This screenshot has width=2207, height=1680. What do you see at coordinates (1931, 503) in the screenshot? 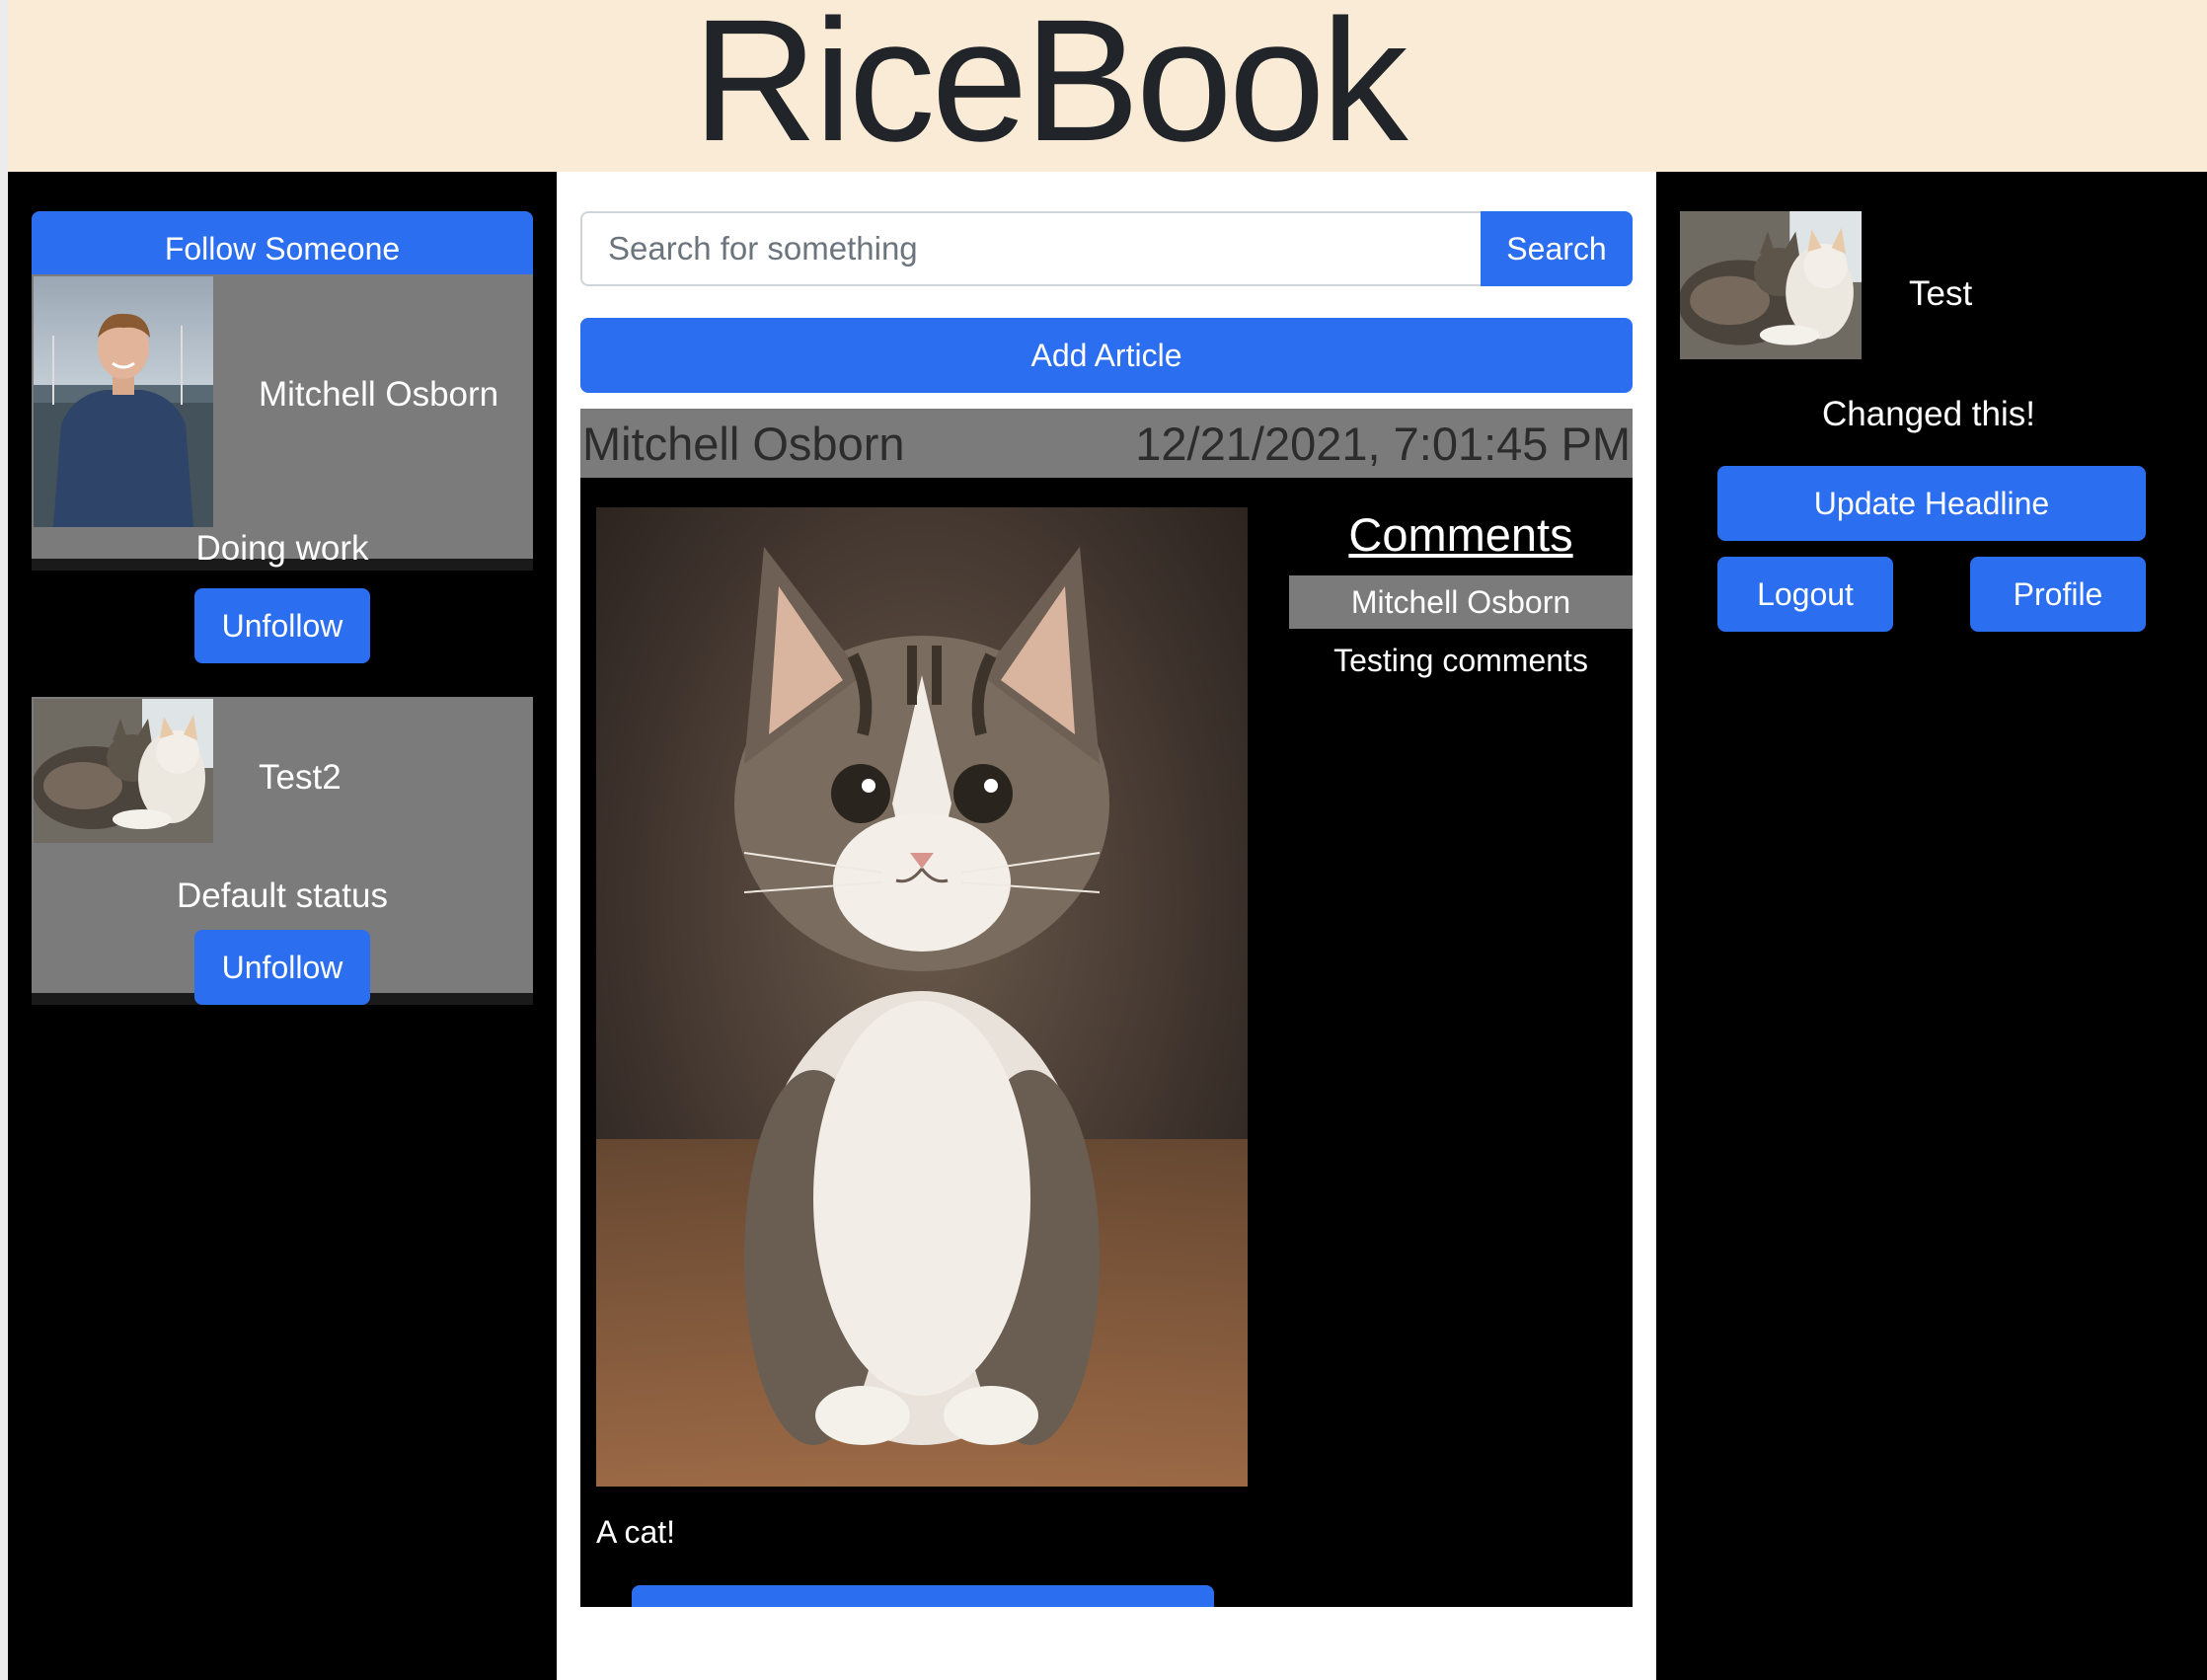
I see `update-headline-button: Update Headline` at bounding box center [1931, 503].